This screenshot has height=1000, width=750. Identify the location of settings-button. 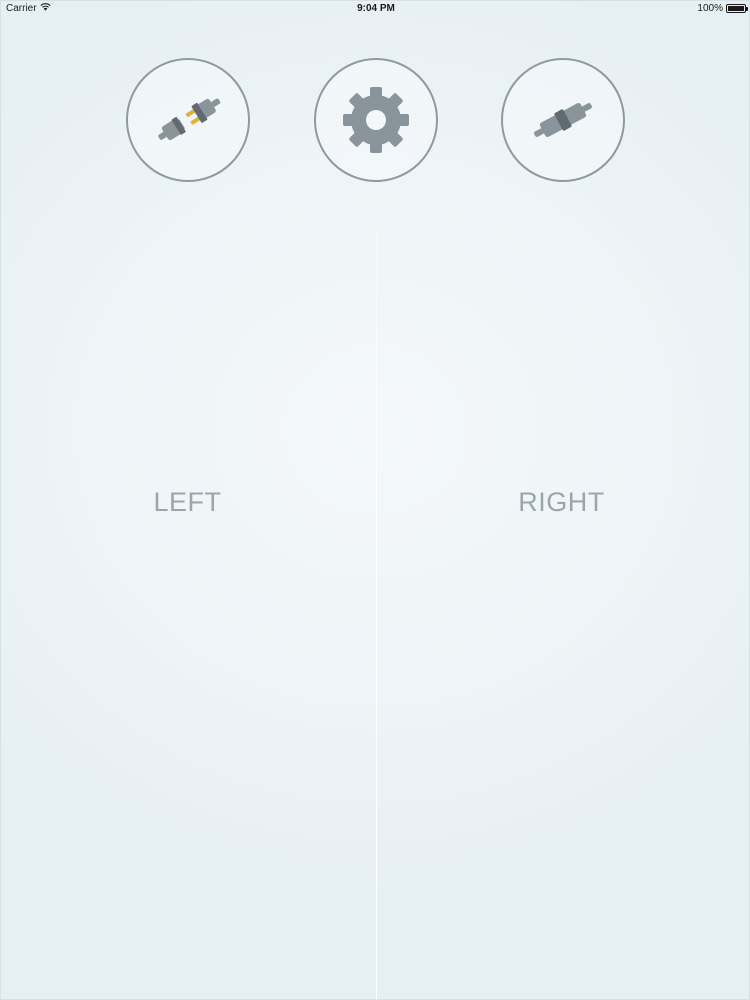
(376, 120).